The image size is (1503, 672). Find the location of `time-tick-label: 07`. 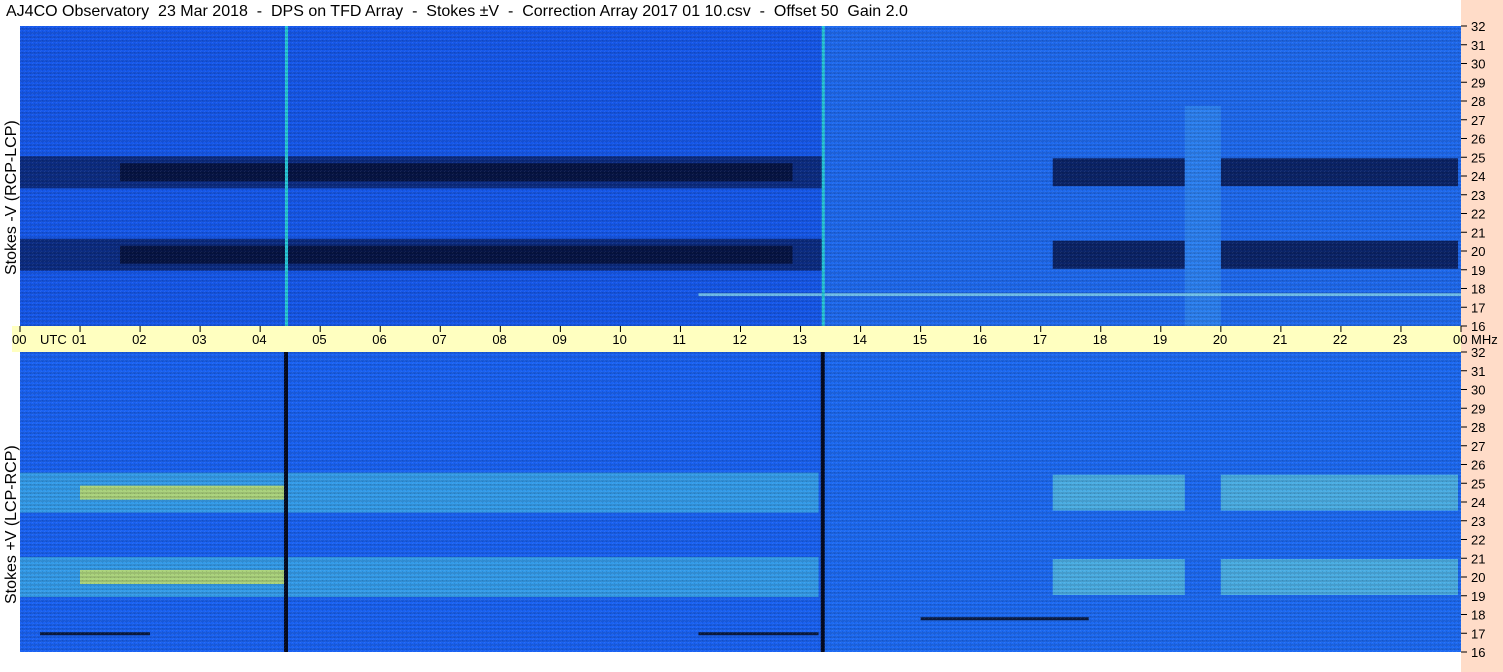

time-tick-label: 07 is located at coordinates (439, 339).